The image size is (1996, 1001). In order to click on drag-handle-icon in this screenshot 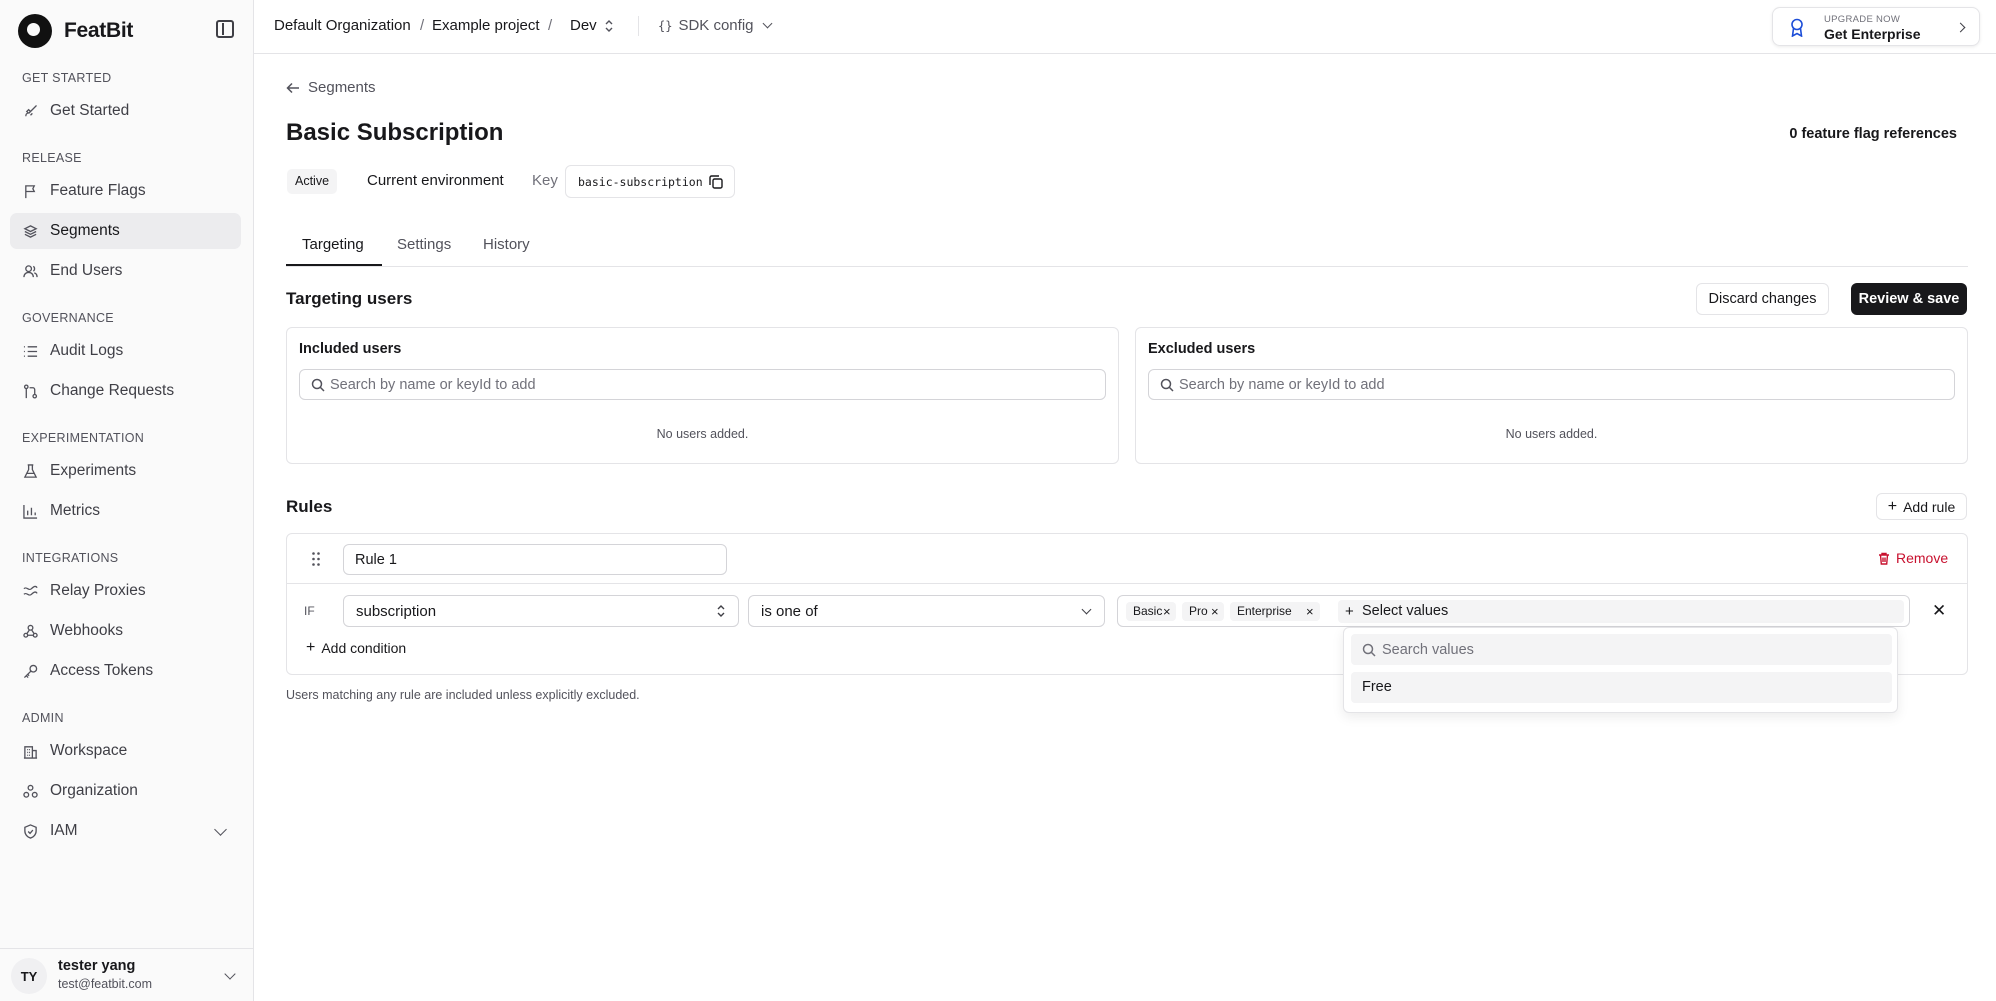, I will do `click(316, 559)`.